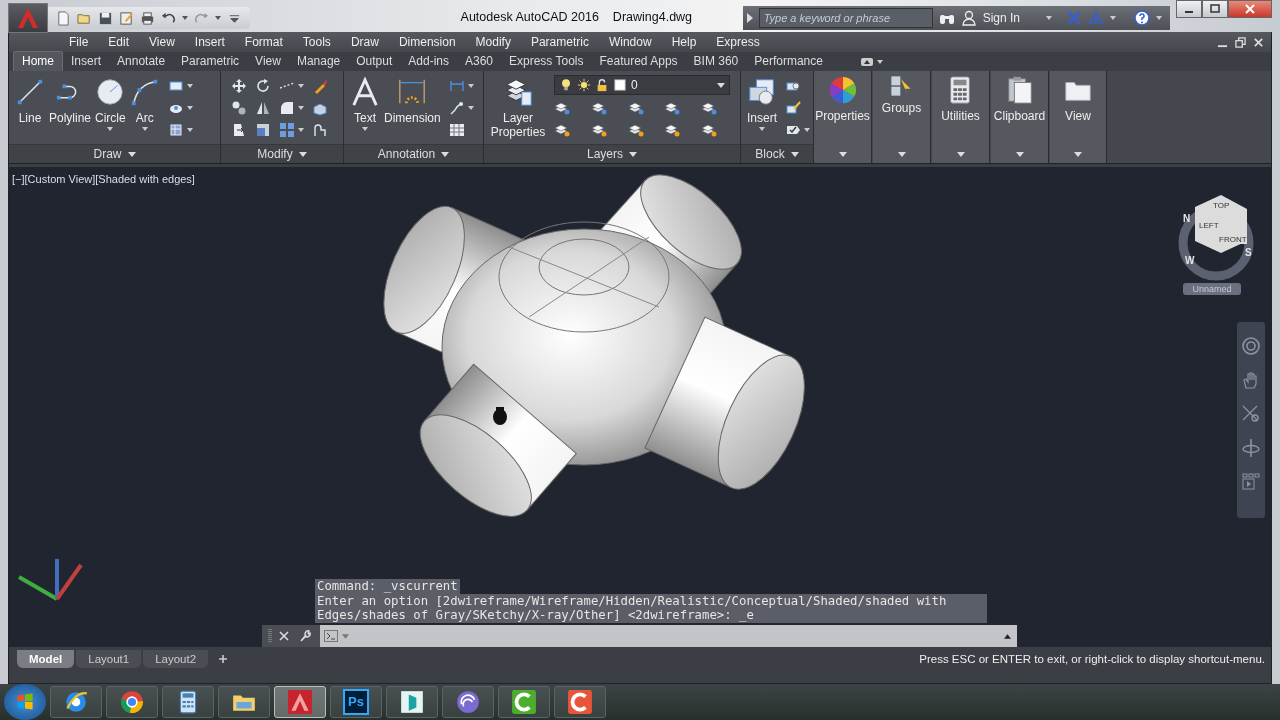 The width and height of the screenshot is (1280, 720). What do you see at coordinates (1251, 482) in the screenshot?
I see `showmotion-icon` at bounding box center [1251, 482].